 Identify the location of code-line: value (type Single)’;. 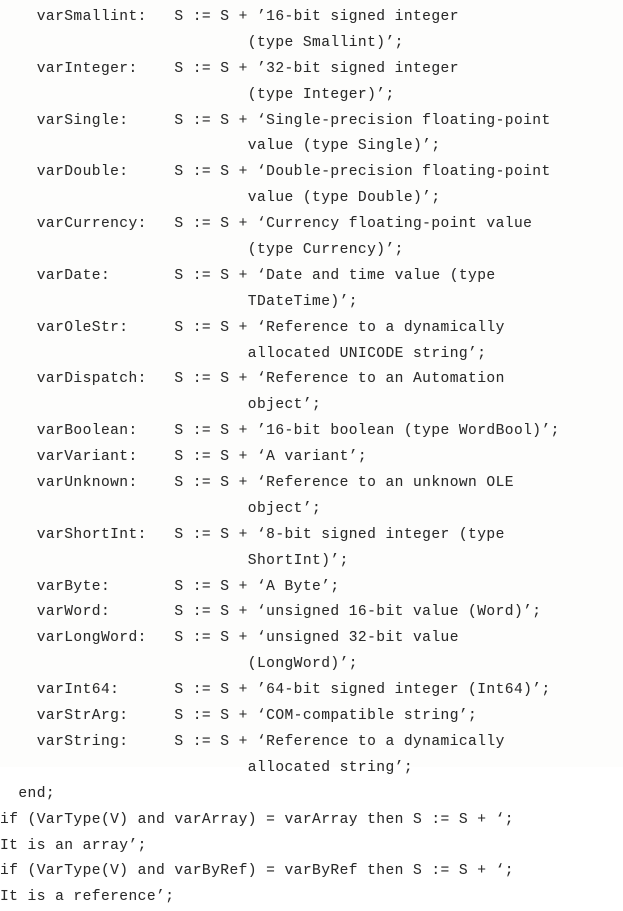
(220, 146).